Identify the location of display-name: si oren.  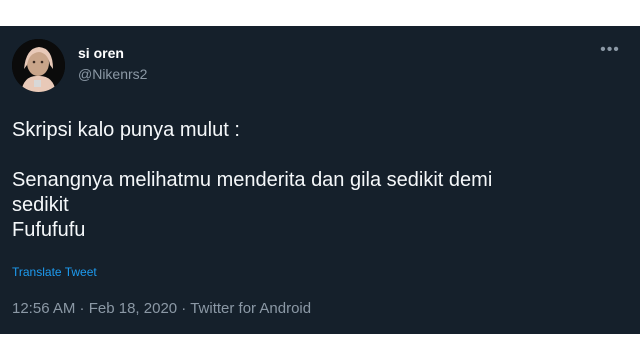
(101, 53).